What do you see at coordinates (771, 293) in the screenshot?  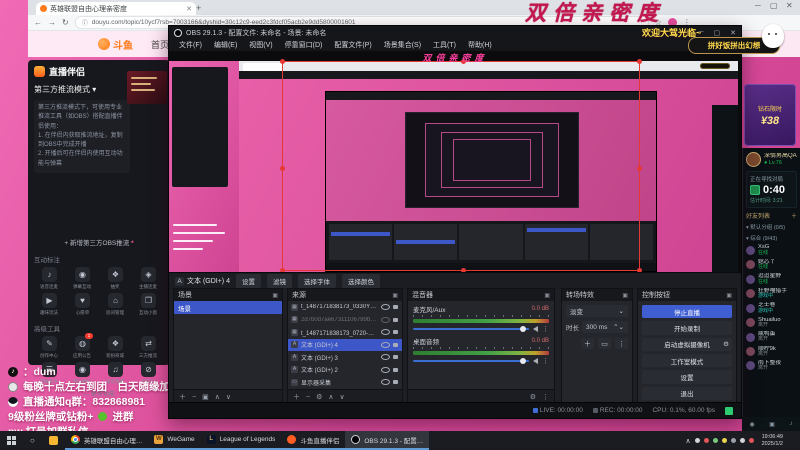 I see `friend-row: 狂野喵猎手 游戏中` at bounding box center [771, 293].